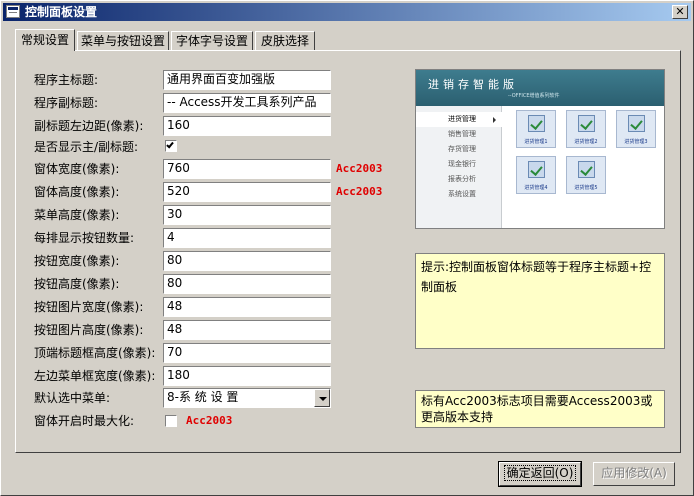 This screenshot has width=694, height=496. What do you see at coordinates (586, 142) in the screenshot?
I see `preview-button-label: 进货管理2` at bounding box center [586, 142].